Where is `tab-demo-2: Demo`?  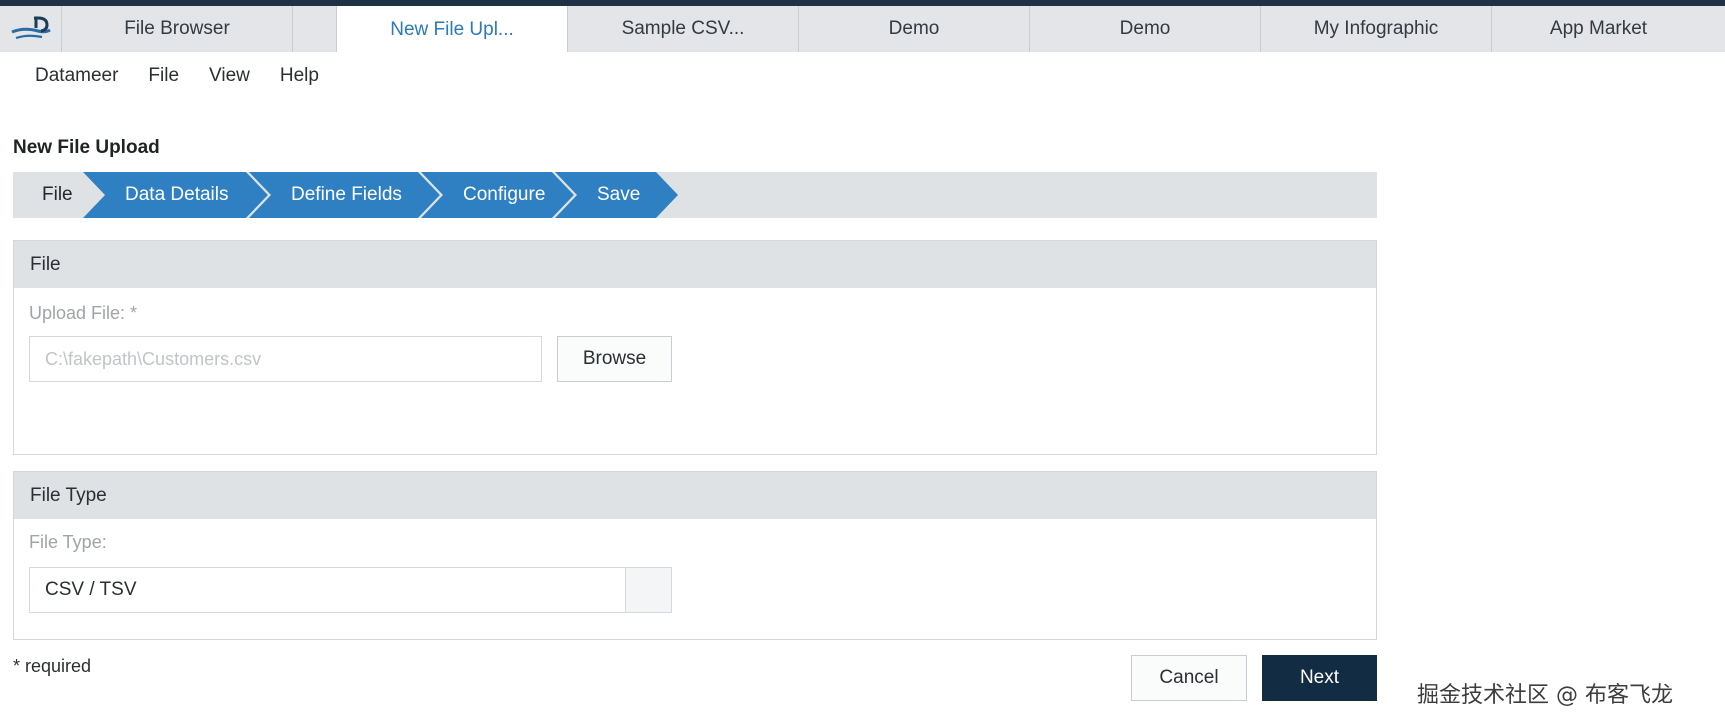 tab-demo-2: Demo is located at coordinates (1145, 29).